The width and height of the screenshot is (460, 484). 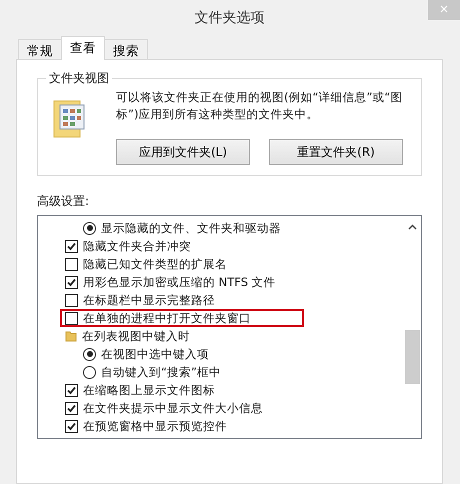 What do you see at coordinates (149, 300) in the screenshot?
I see `option-label: 在标题栏中显示完整路径` at bounding box center [149, 300].